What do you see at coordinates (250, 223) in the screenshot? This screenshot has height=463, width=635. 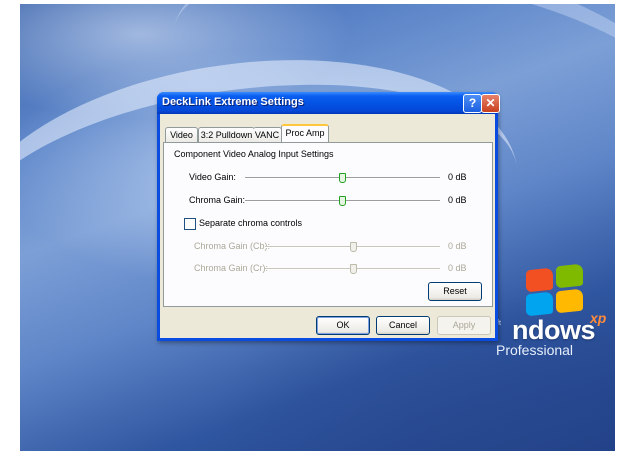 I see `separate-chroma-label: Separate chroma controls` at bounding box center [250, 223].